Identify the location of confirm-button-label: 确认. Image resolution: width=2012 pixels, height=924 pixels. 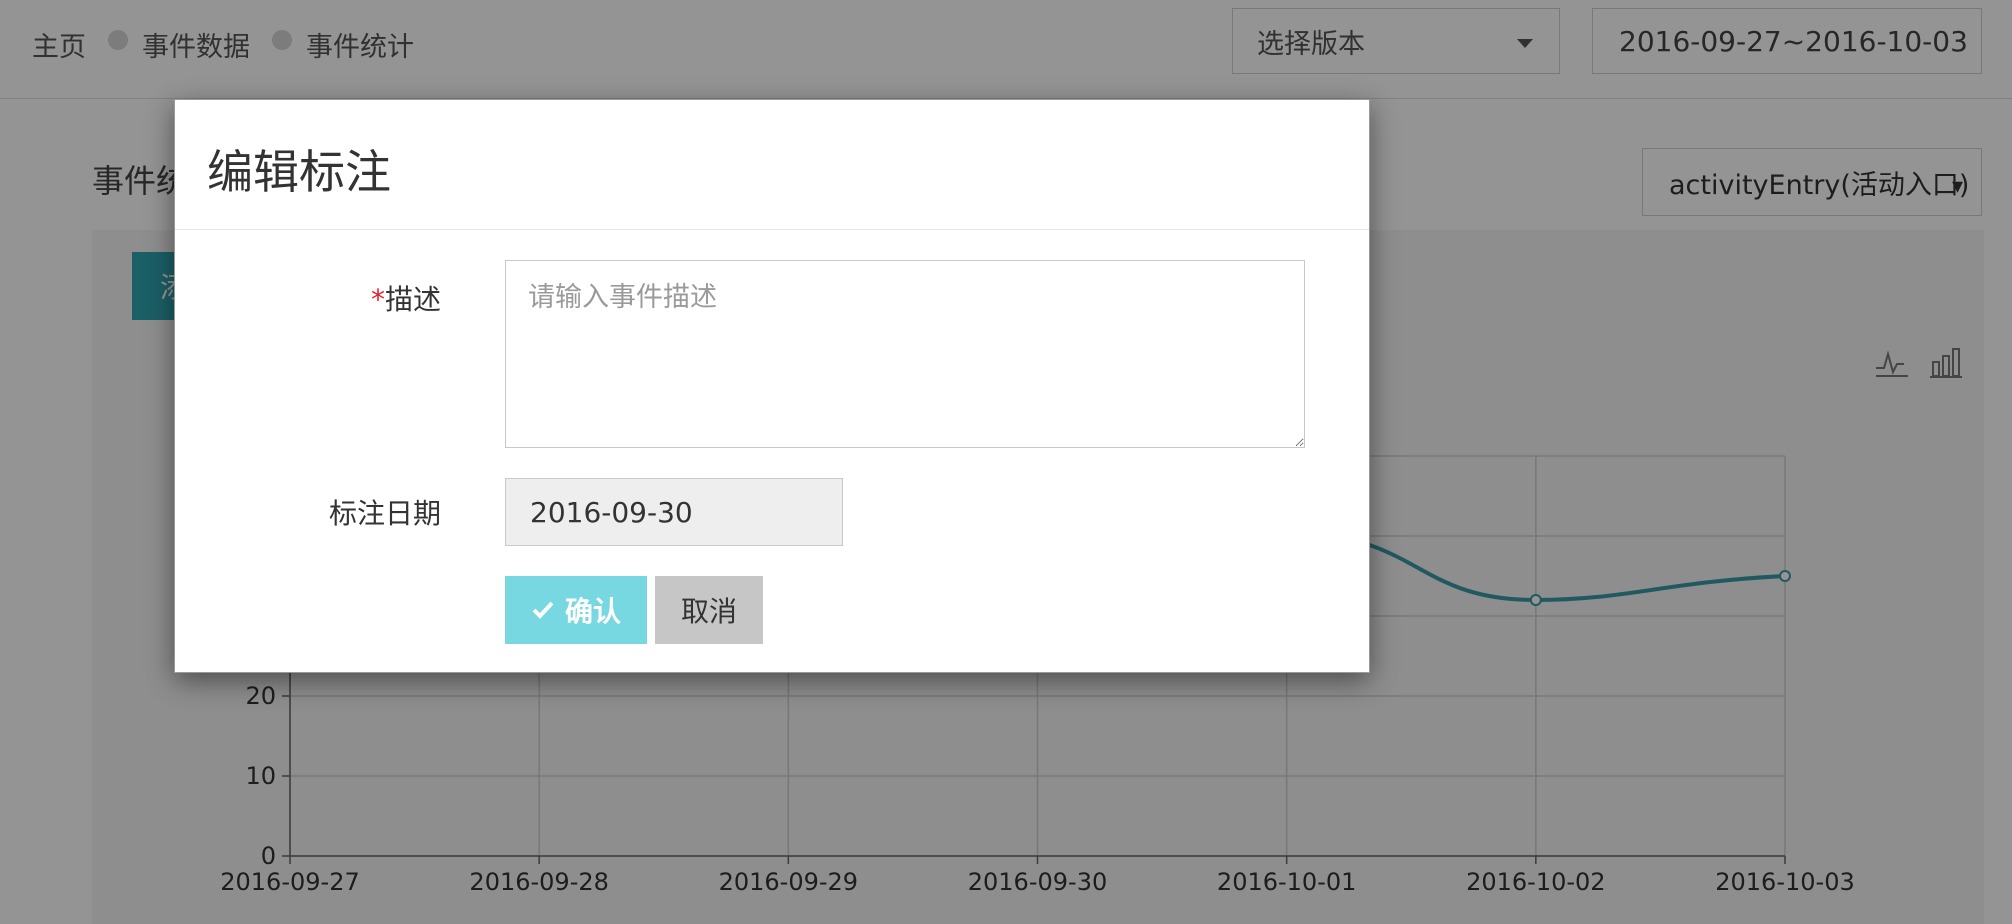
(592, 611).